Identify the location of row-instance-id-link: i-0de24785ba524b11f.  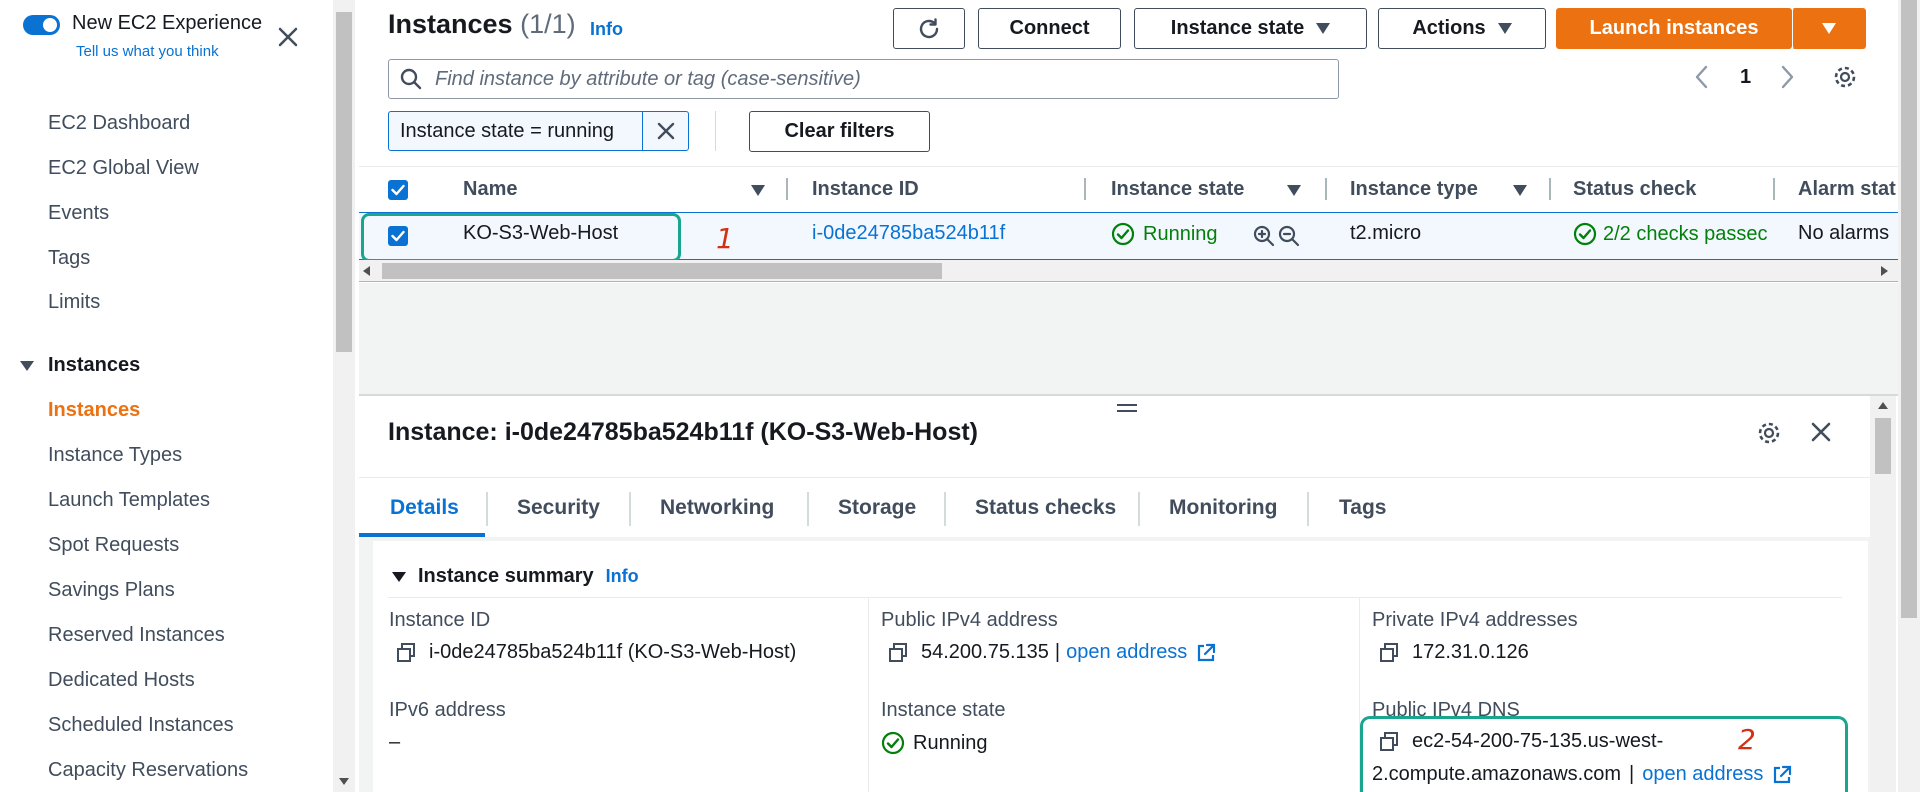
(908, 233).